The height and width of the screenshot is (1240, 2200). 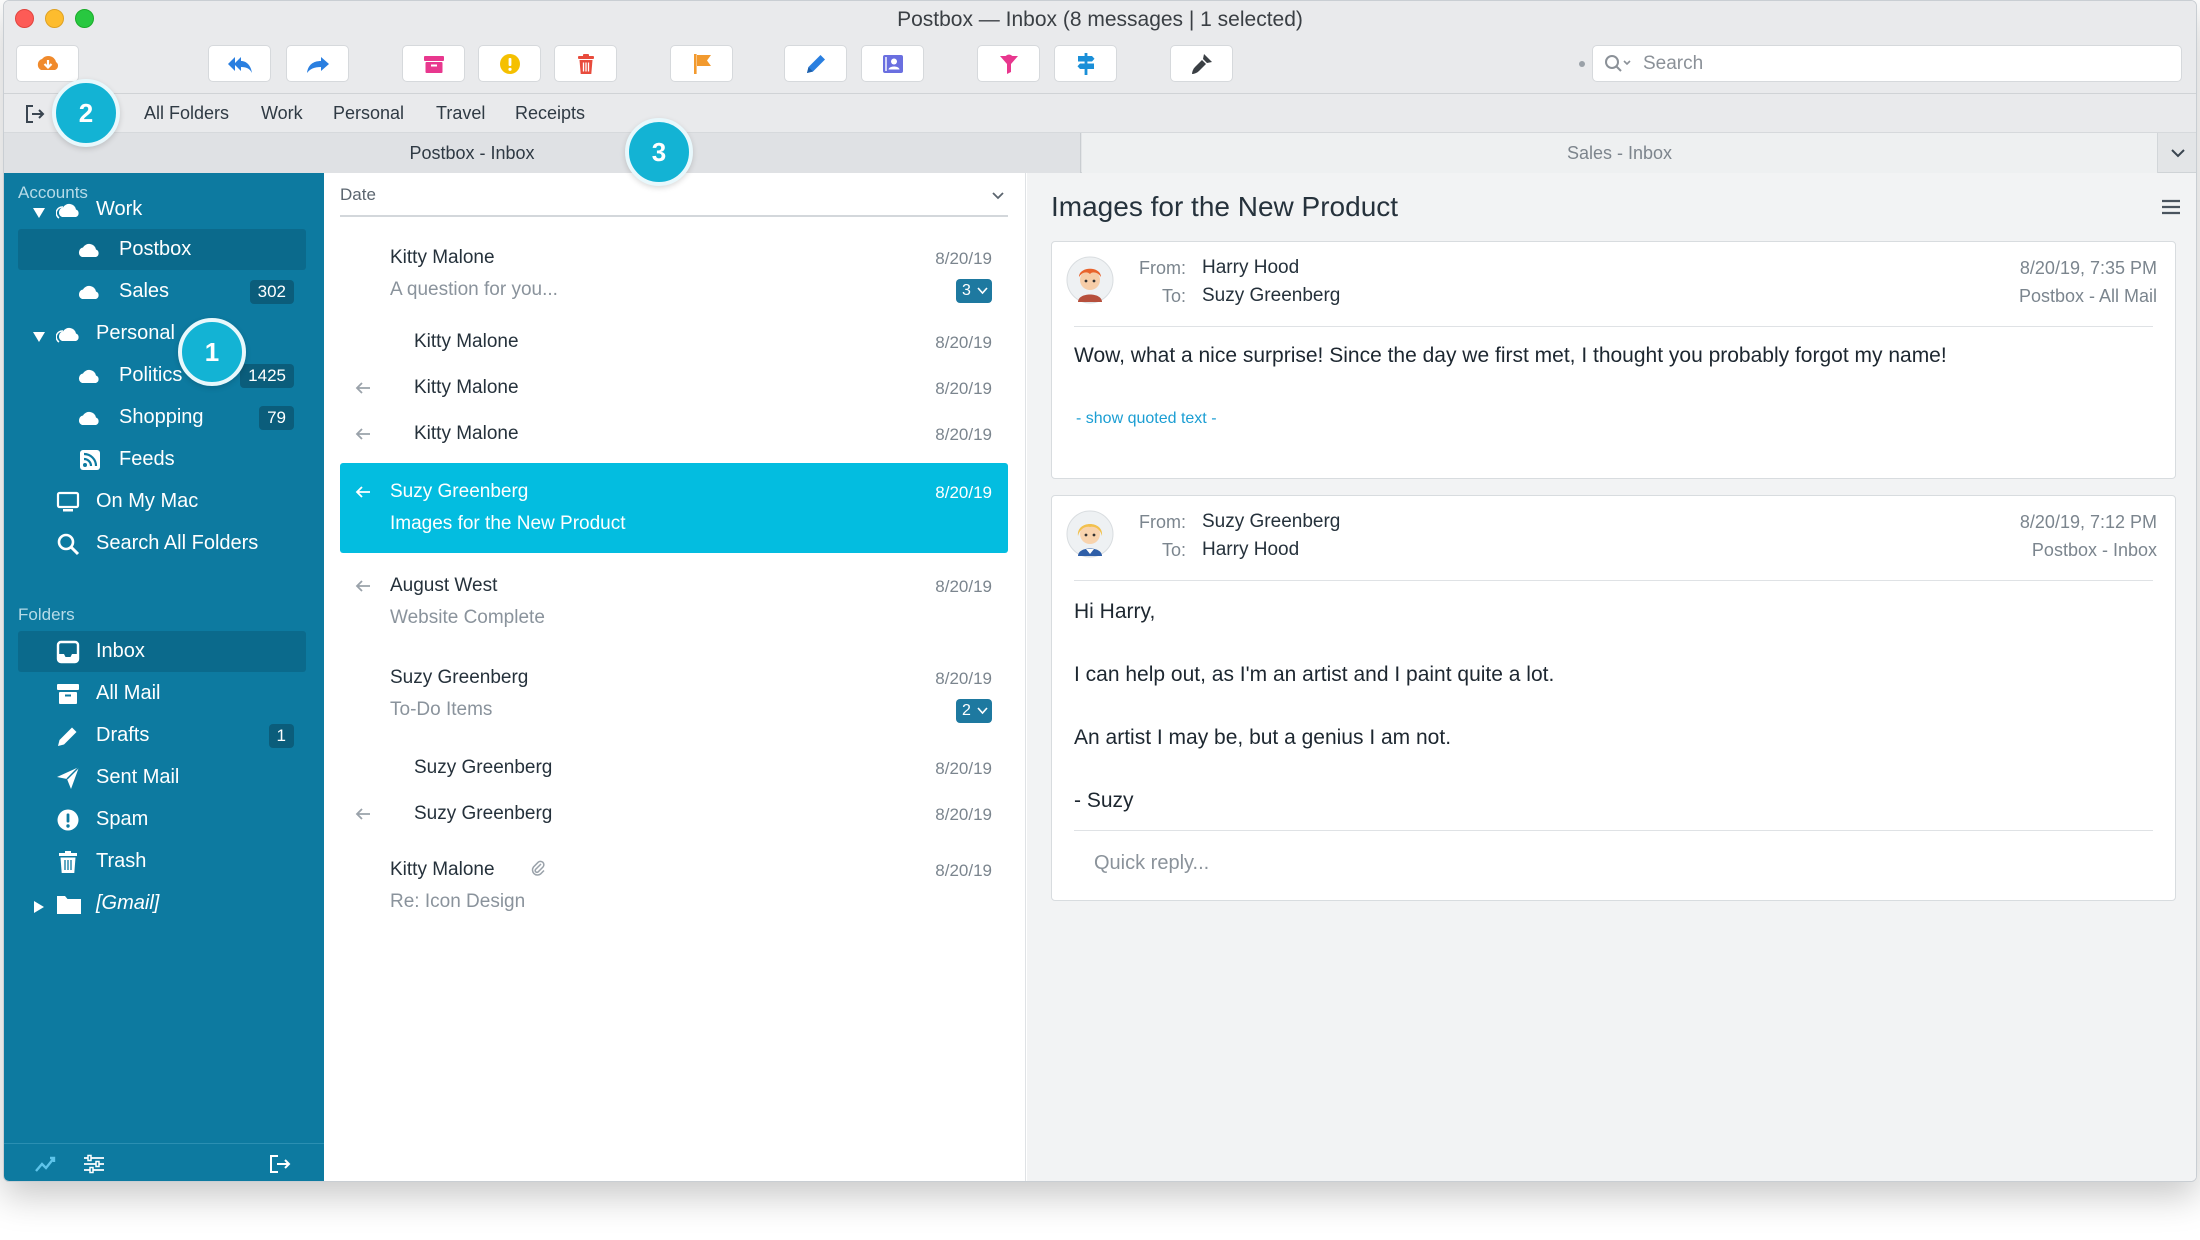 What do you see at coordinates (483, 767) in the screenshot?
I see `message-sender: Suzy Greenberg` at bounding box center [483, 767].